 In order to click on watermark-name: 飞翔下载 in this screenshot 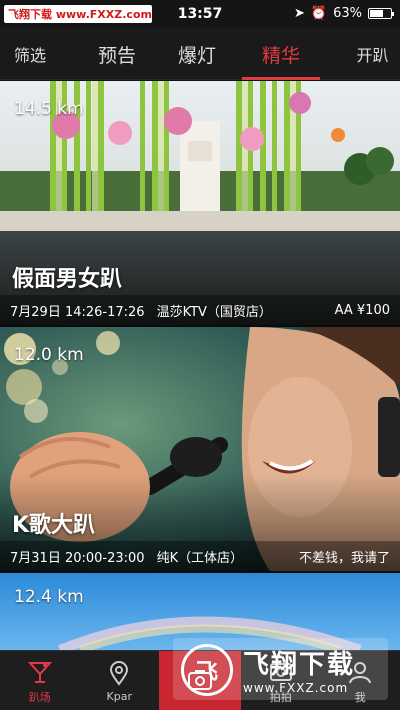, I will do `click(299, 664)`.